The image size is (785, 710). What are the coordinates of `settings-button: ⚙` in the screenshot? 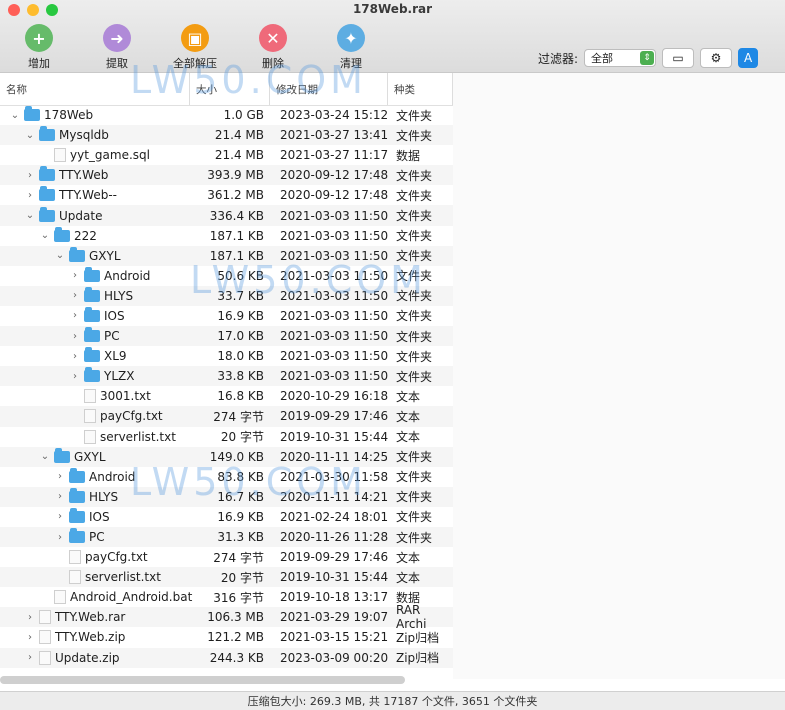 It's located at (716, 58).